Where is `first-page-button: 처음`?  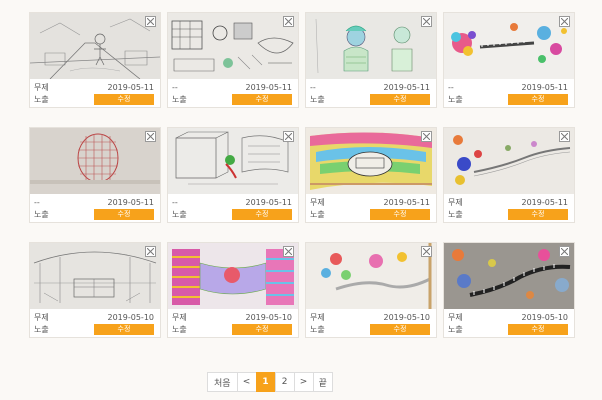
first-page-button: 처음 is located at coordinates (222, 382).